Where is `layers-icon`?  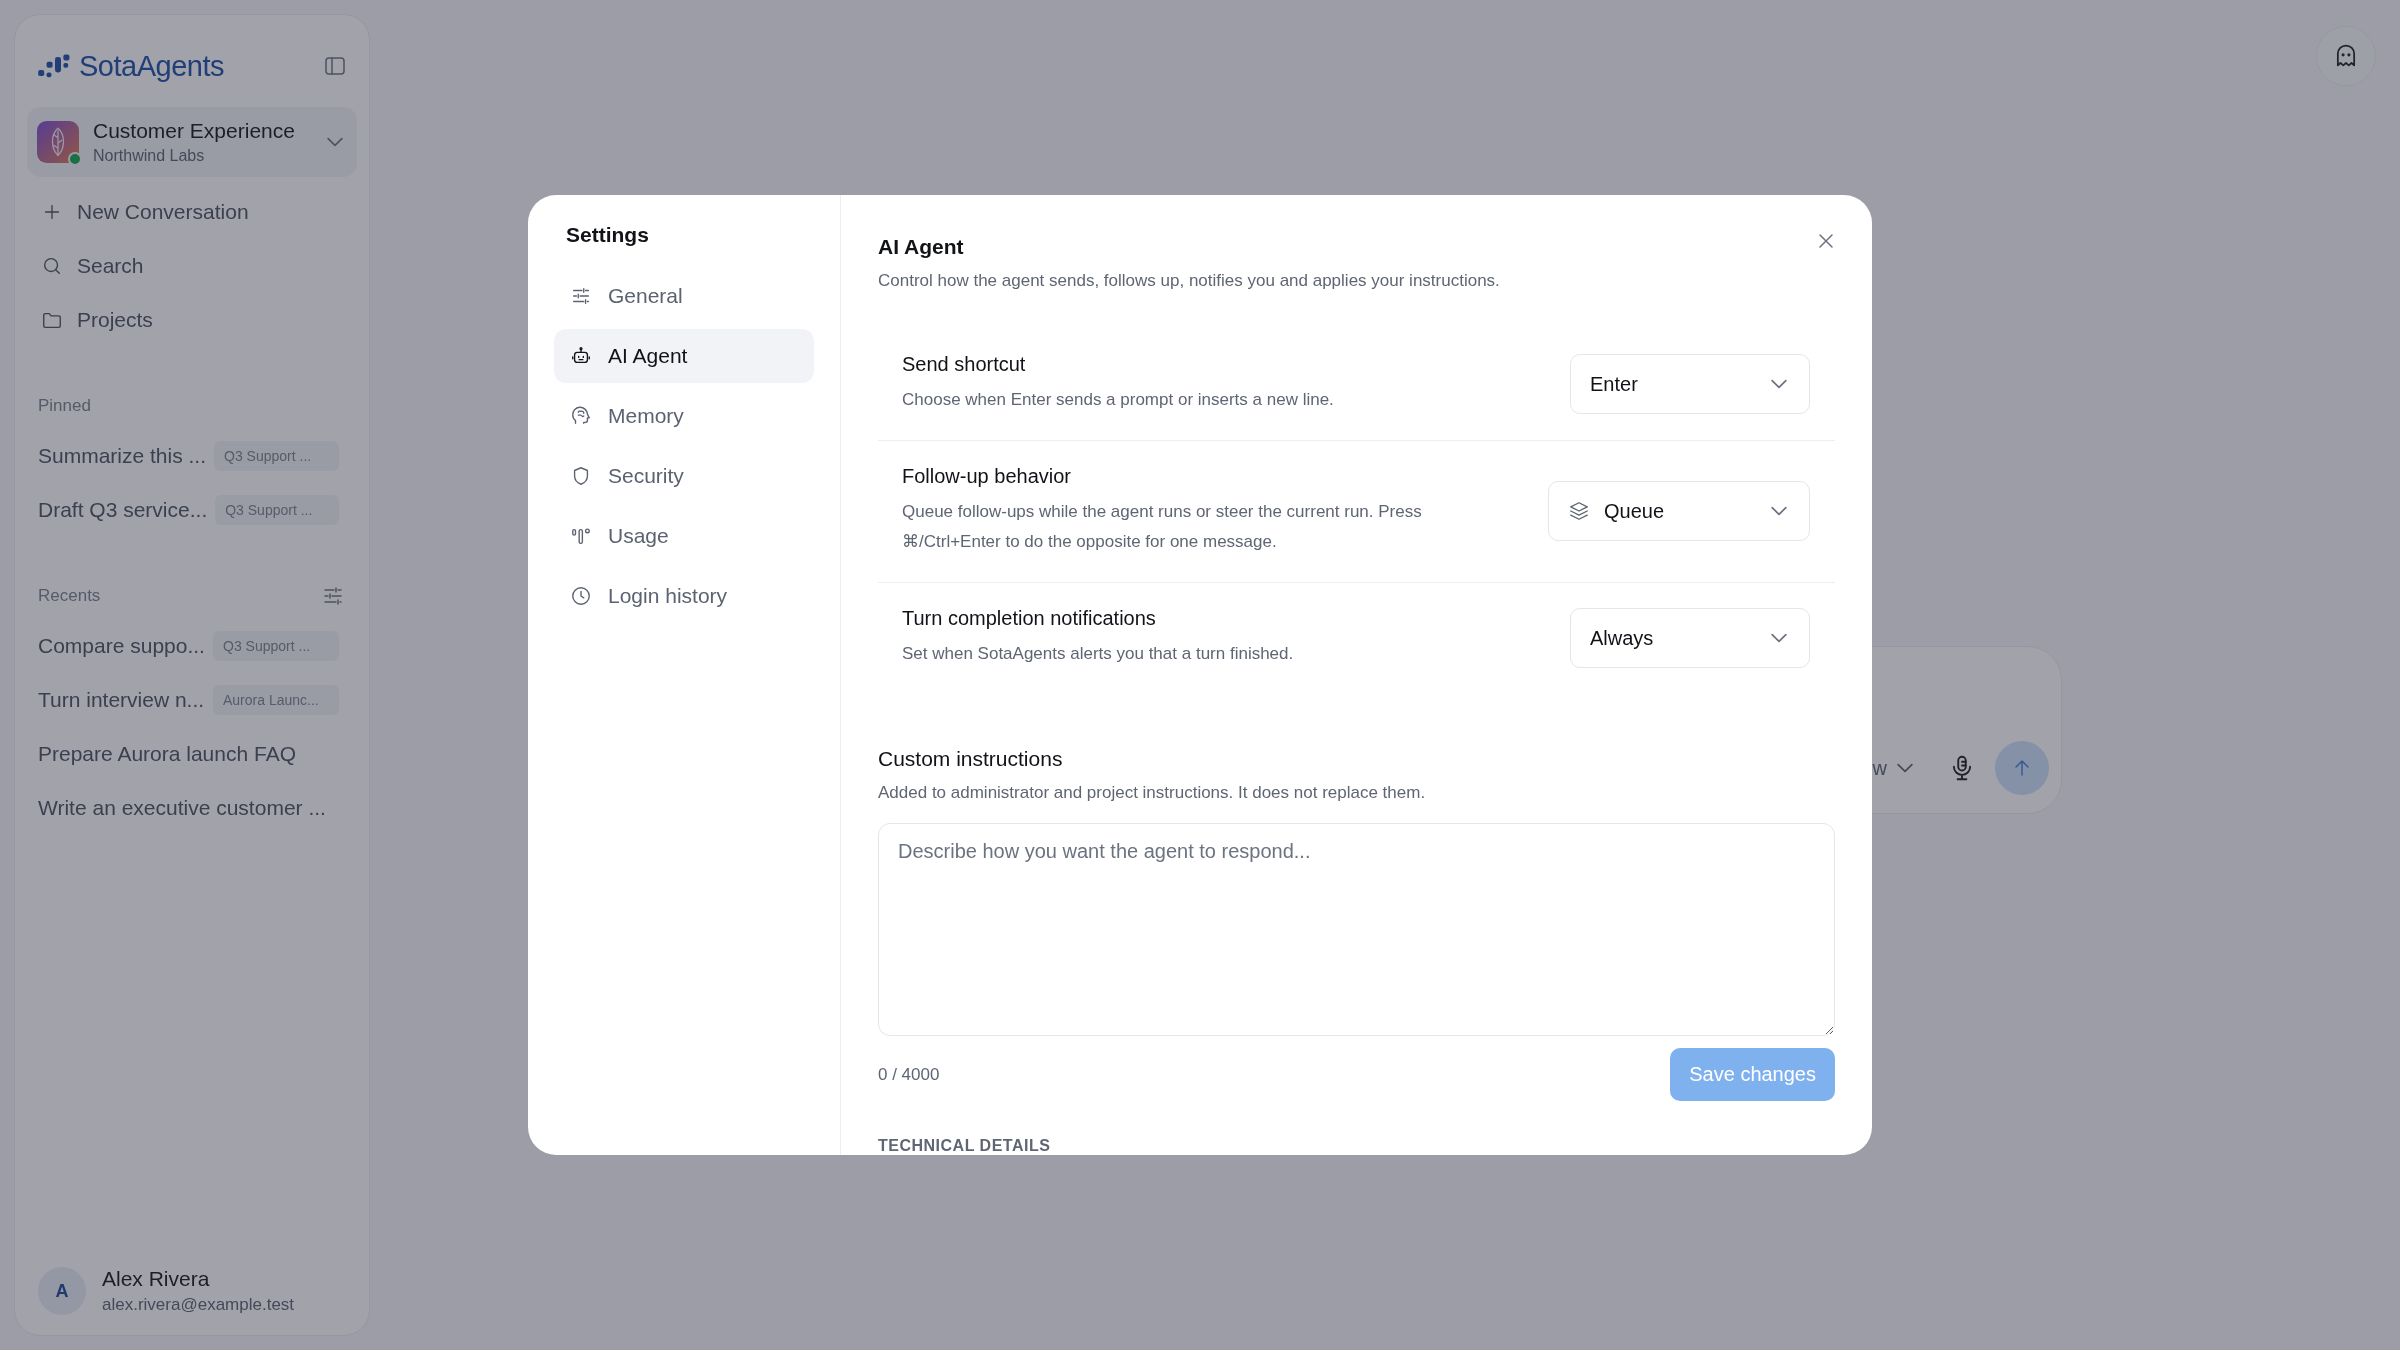 layers-icon is located at coordinates (1579, 511).